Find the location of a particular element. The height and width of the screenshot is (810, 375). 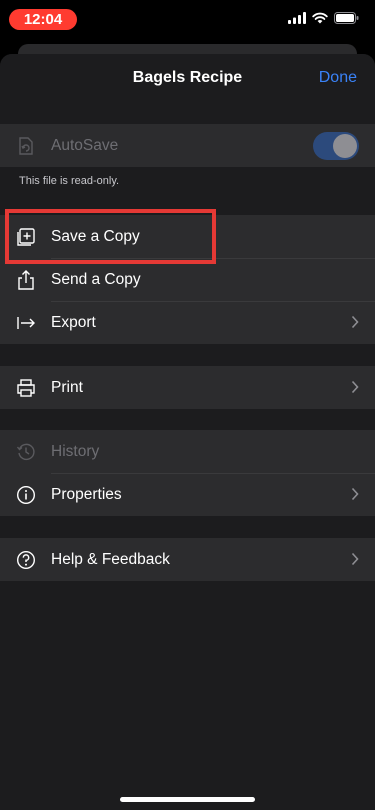

history-clock-icon is located at coordinates (25, 452).